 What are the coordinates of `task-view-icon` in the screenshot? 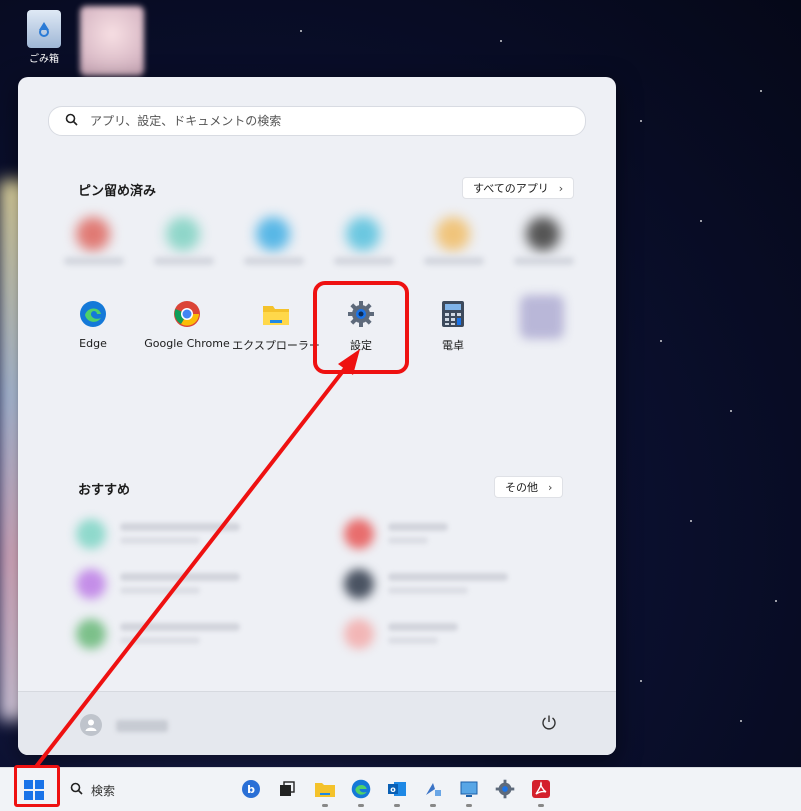 It's located at (287, 789).